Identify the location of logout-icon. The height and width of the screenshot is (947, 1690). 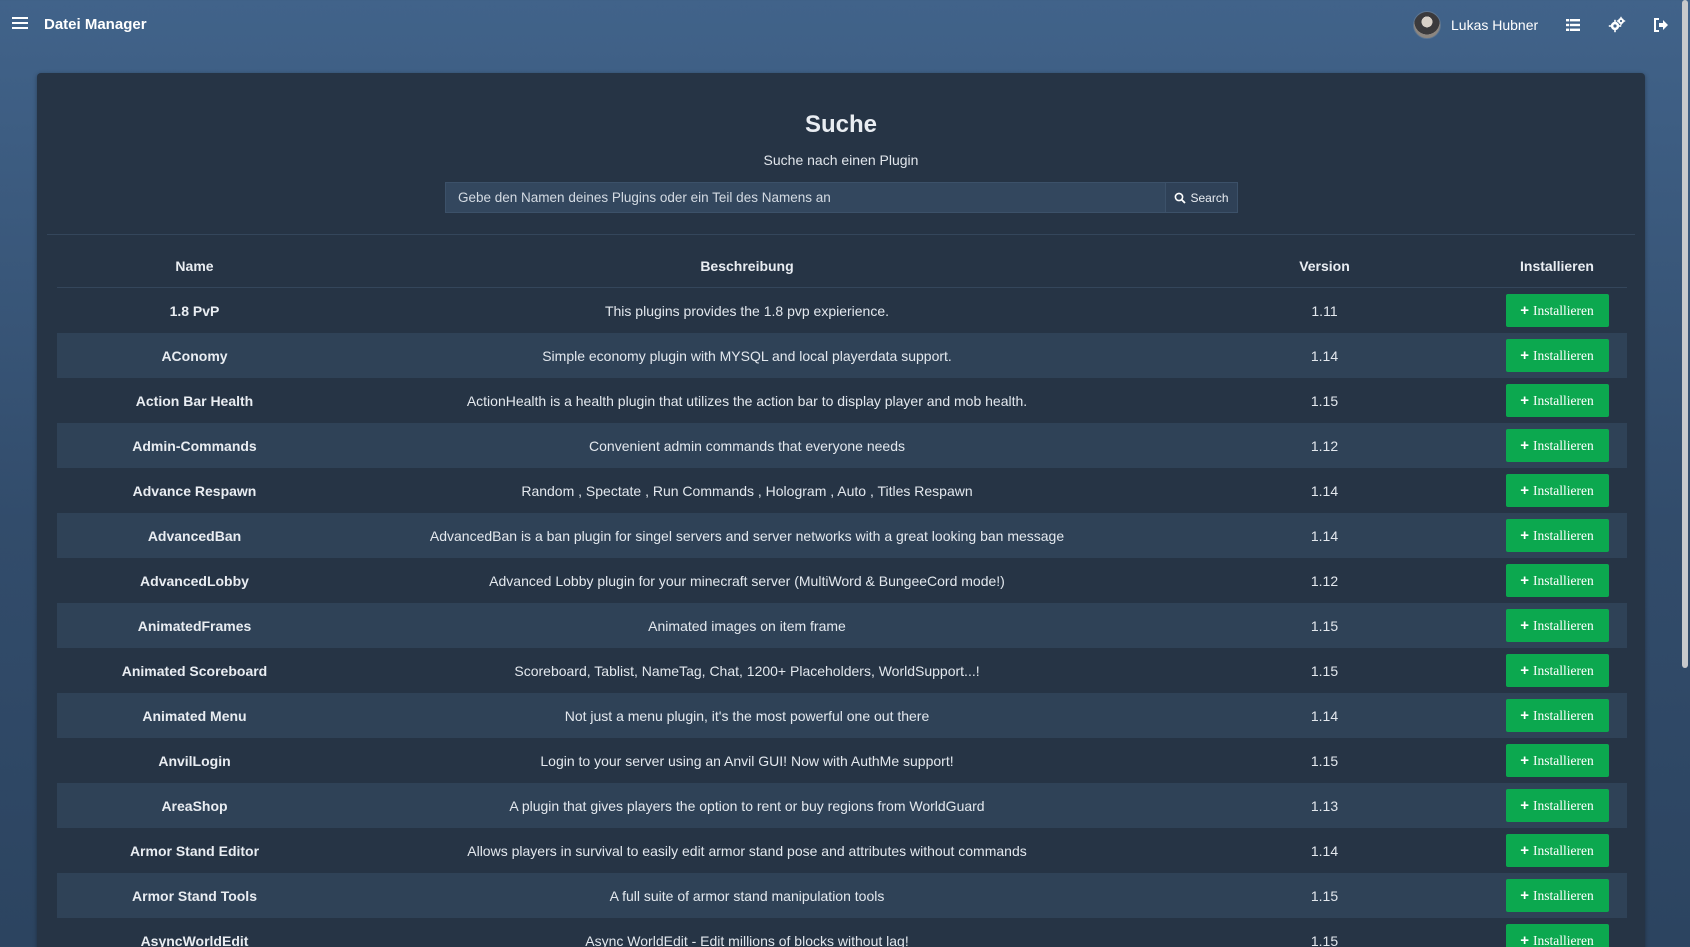
(1661, 25).